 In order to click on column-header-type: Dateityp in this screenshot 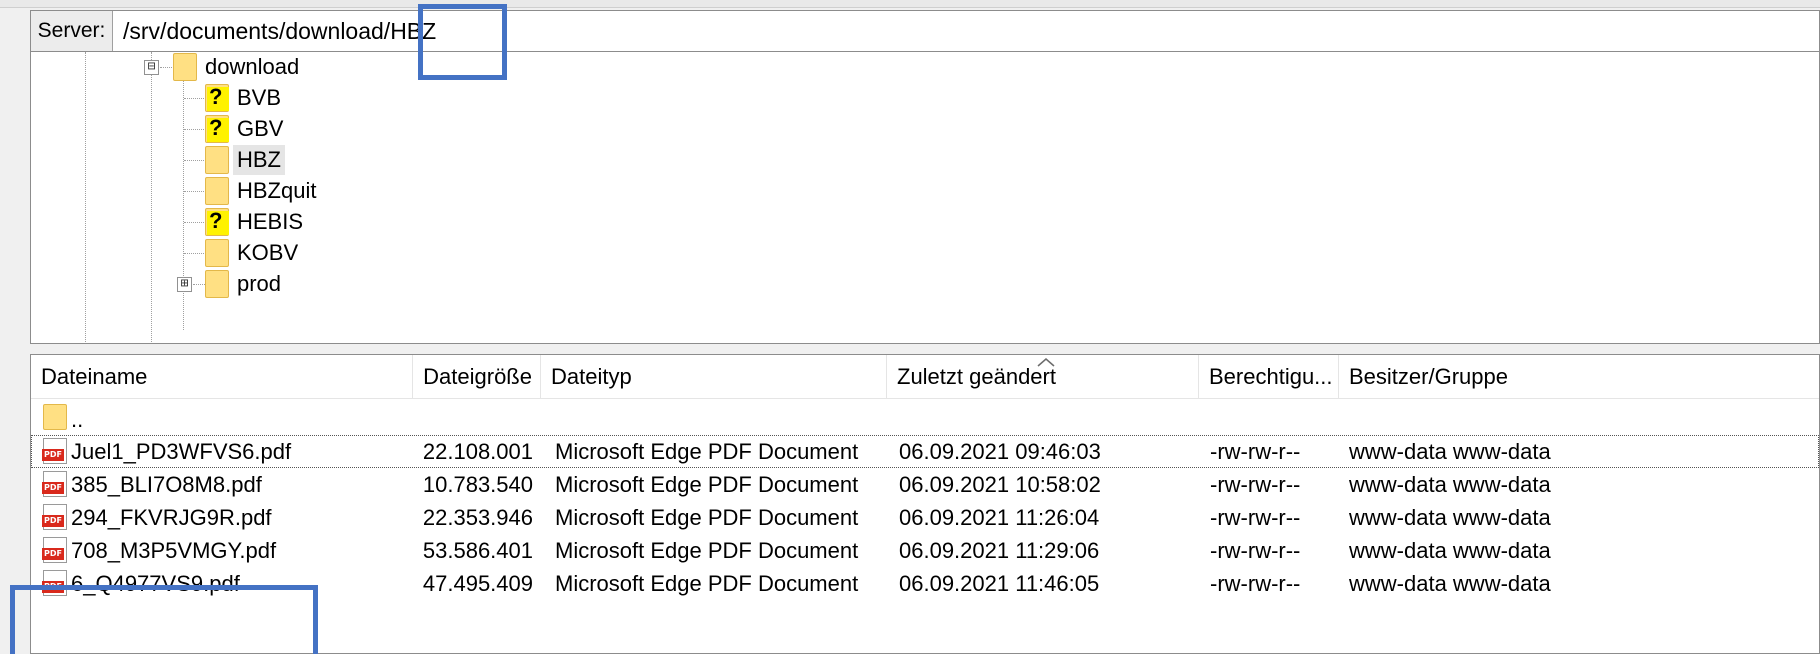, I will do `click(714, 377)`.